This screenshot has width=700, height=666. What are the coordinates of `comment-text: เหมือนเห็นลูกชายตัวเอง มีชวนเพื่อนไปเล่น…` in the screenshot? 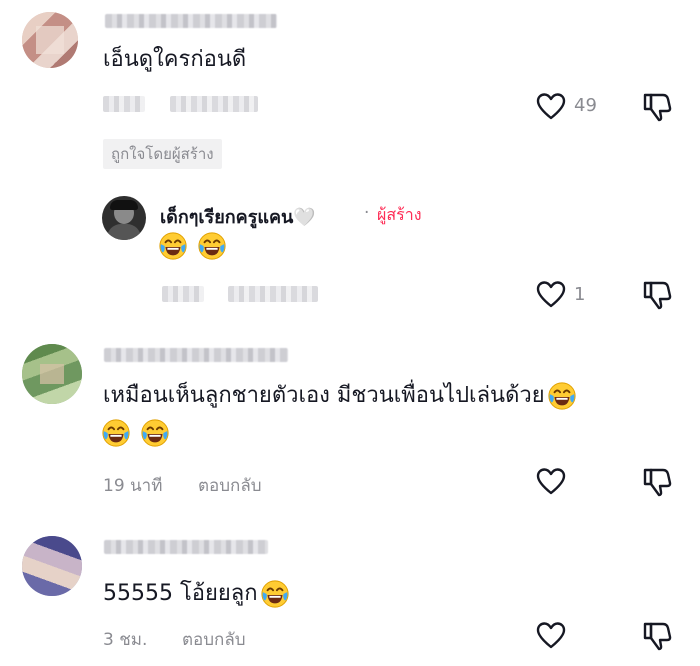 It's located at (340, 396).